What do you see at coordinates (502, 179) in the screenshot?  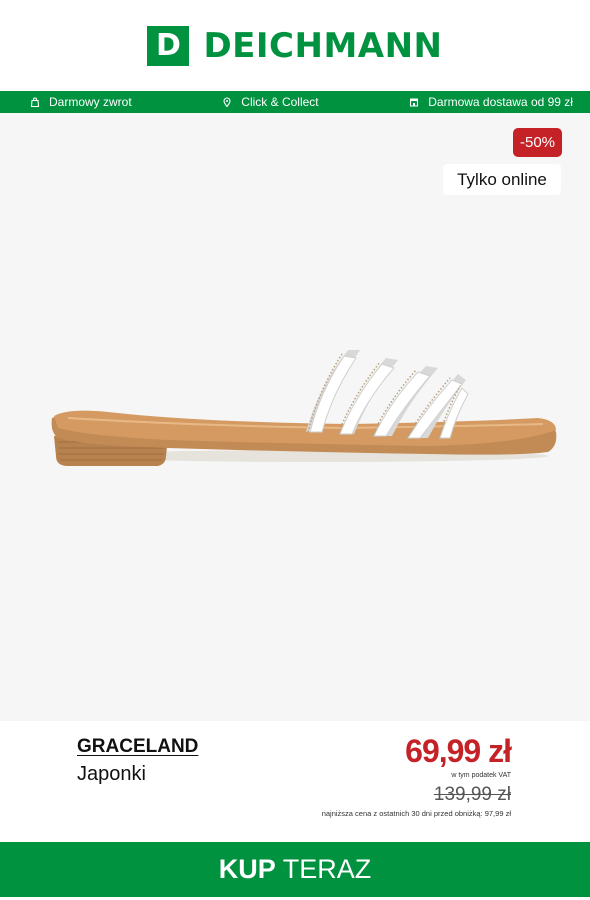 I see `online-only-badge: Tylko online` at bounding box center [502, 179].